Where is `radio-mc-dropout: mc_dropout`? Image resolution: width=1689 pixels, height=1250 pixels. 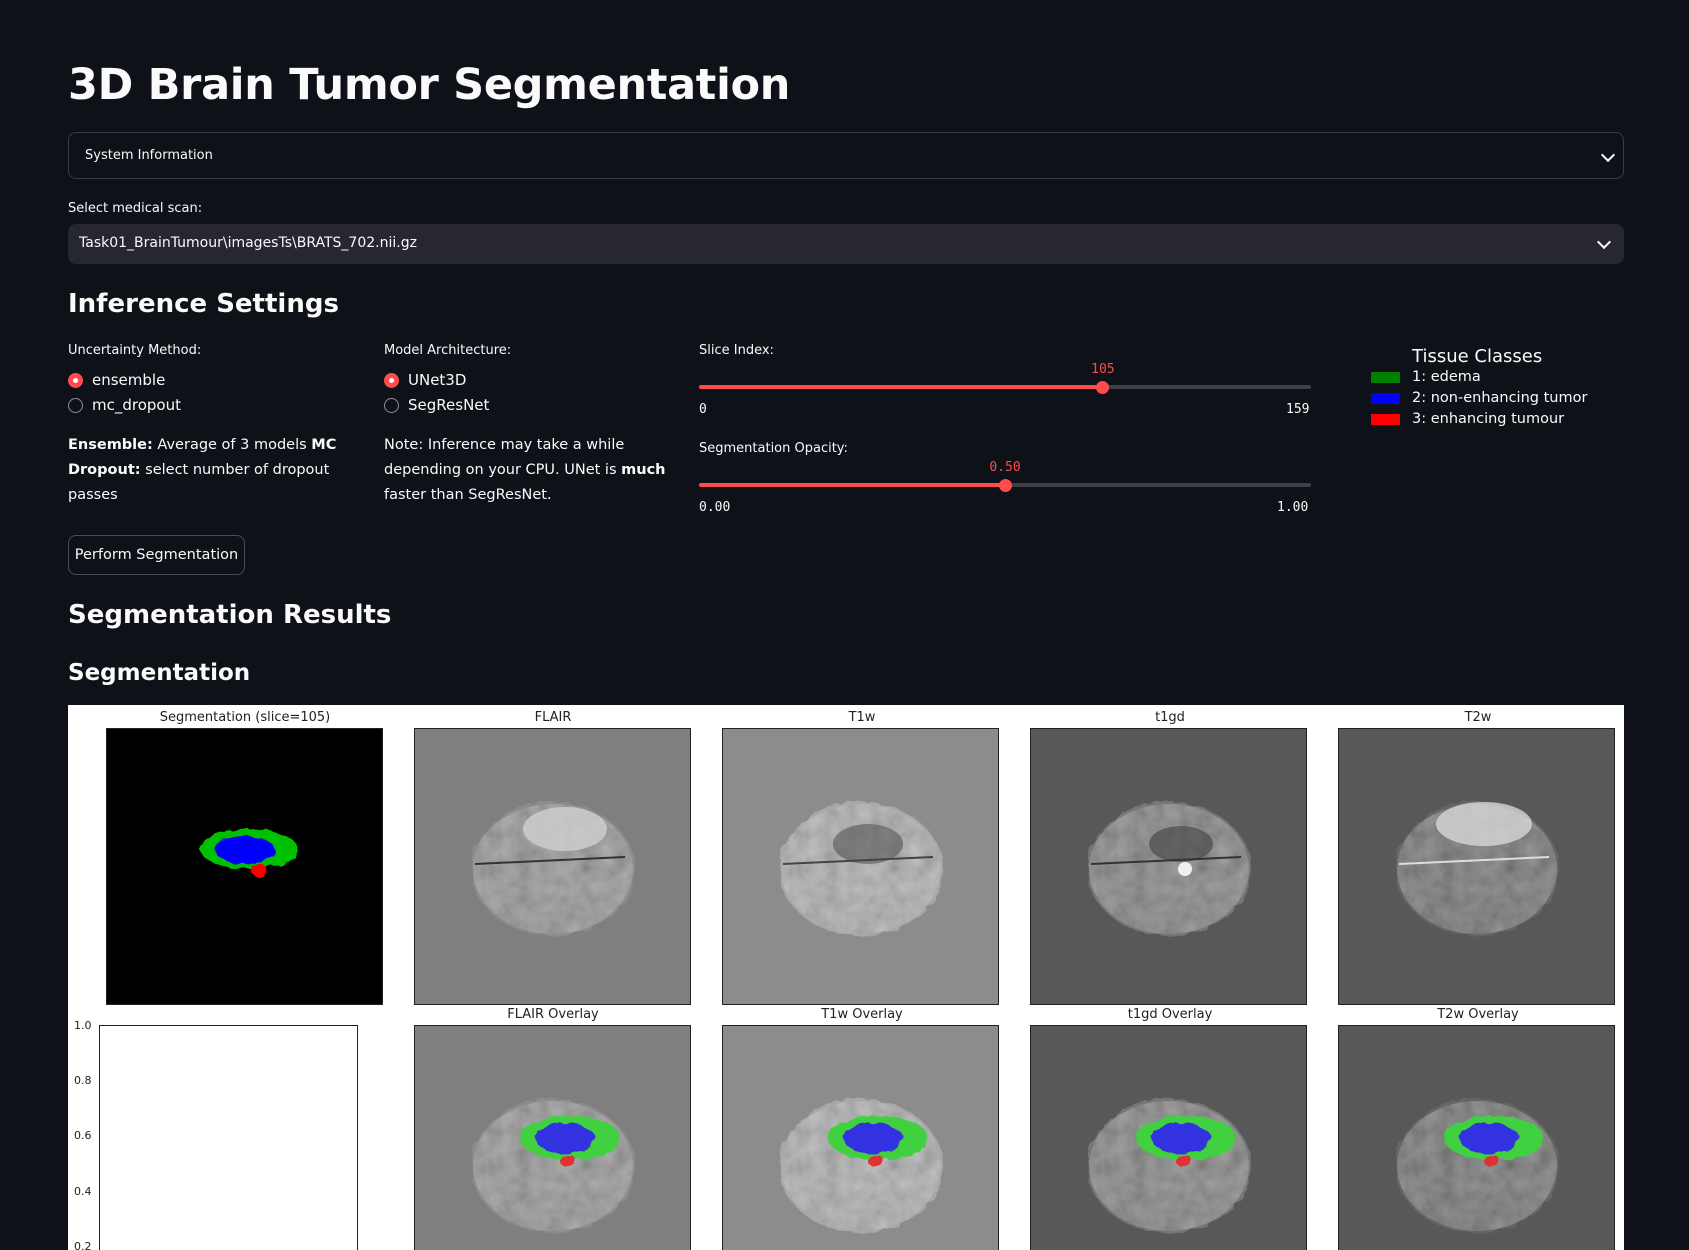 radio-mc-dropout: mc_dropout is located at coordinates (124, 405).